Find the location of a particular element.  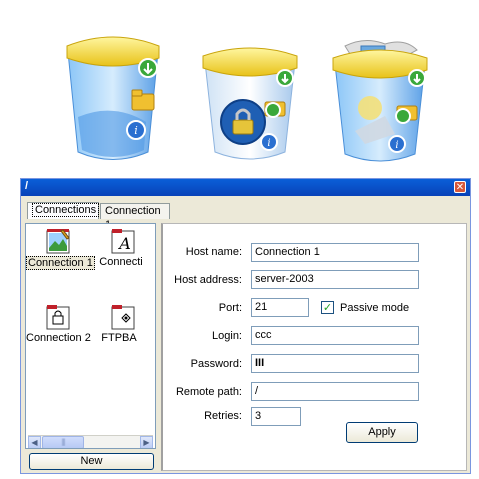

list-item-label: FTPBA is located at coordinates (119, 338).